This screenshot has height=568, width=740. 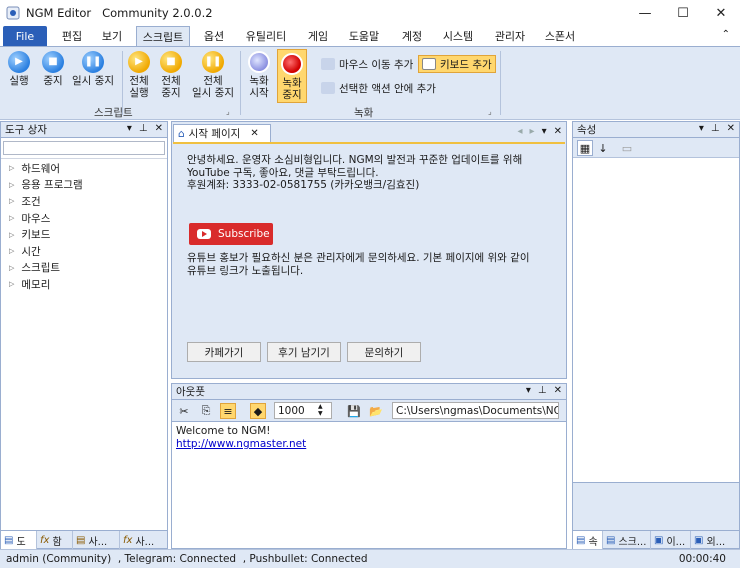 I want to click on website-link: http://www.ngmaster.net, so click(x=369, y=444).